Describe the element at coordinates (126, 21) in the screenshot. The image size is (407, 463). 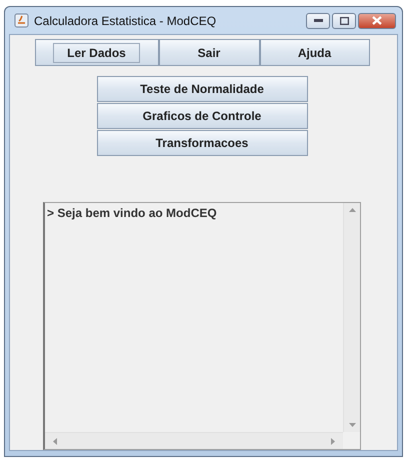
I see `window-title: Calculadora Estatistica - ModCEQ` at that location.